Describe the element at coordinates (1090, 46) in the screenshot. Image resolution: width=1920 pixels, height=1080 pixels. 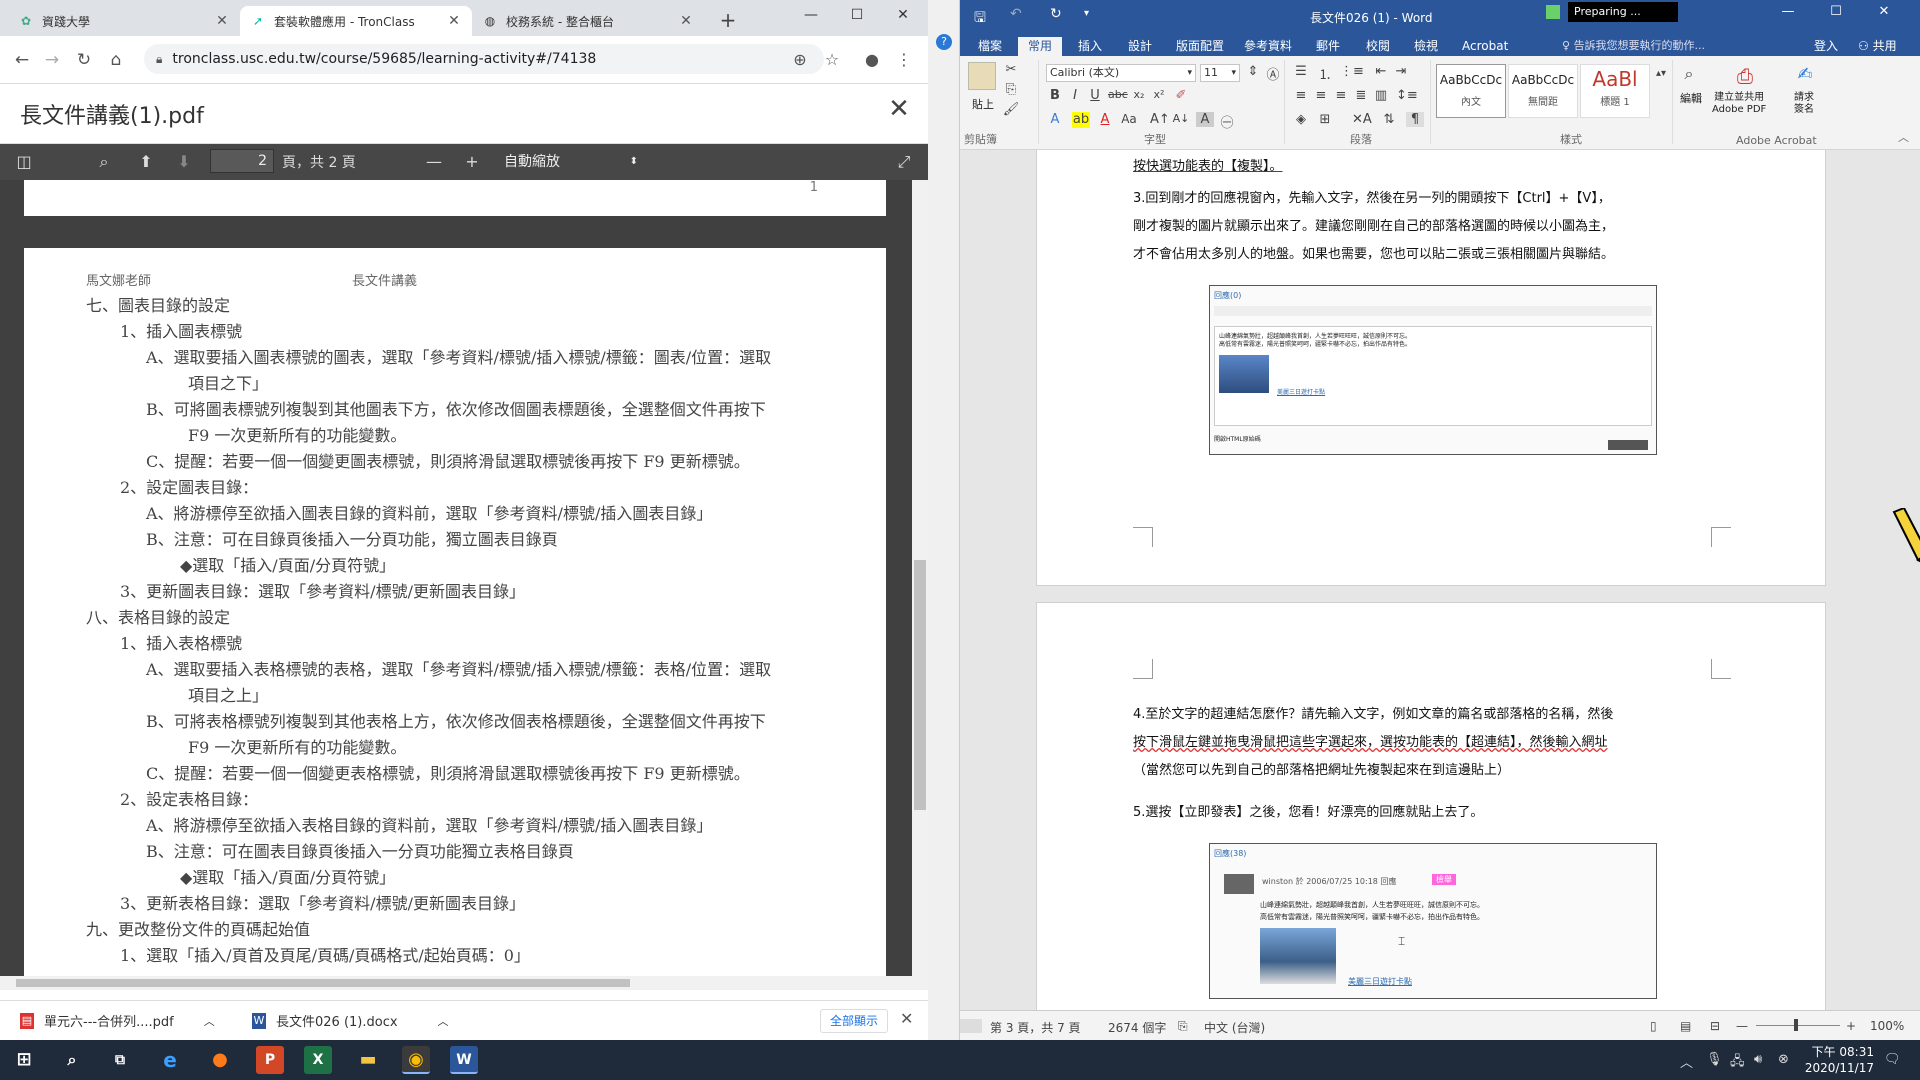
I see `tab-insert: 插入` at that location.